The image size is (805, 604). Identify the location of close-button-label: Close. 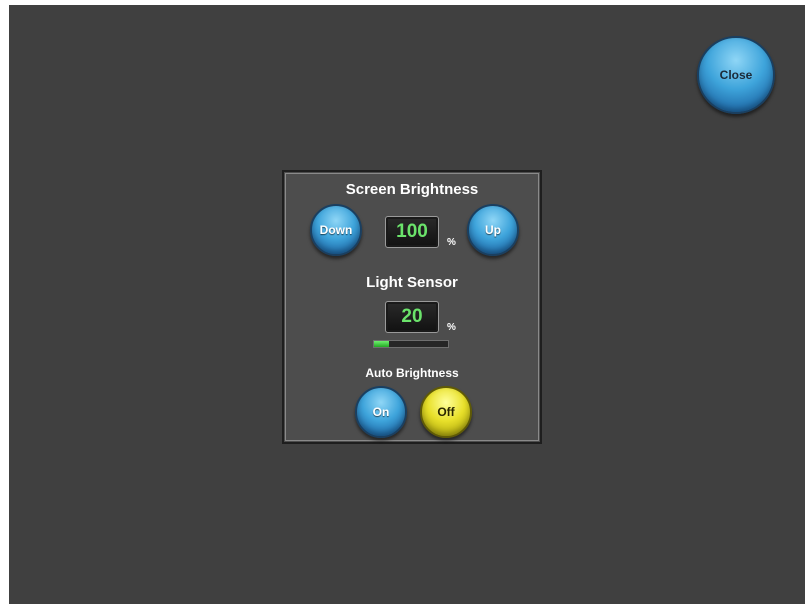
(736, 75).